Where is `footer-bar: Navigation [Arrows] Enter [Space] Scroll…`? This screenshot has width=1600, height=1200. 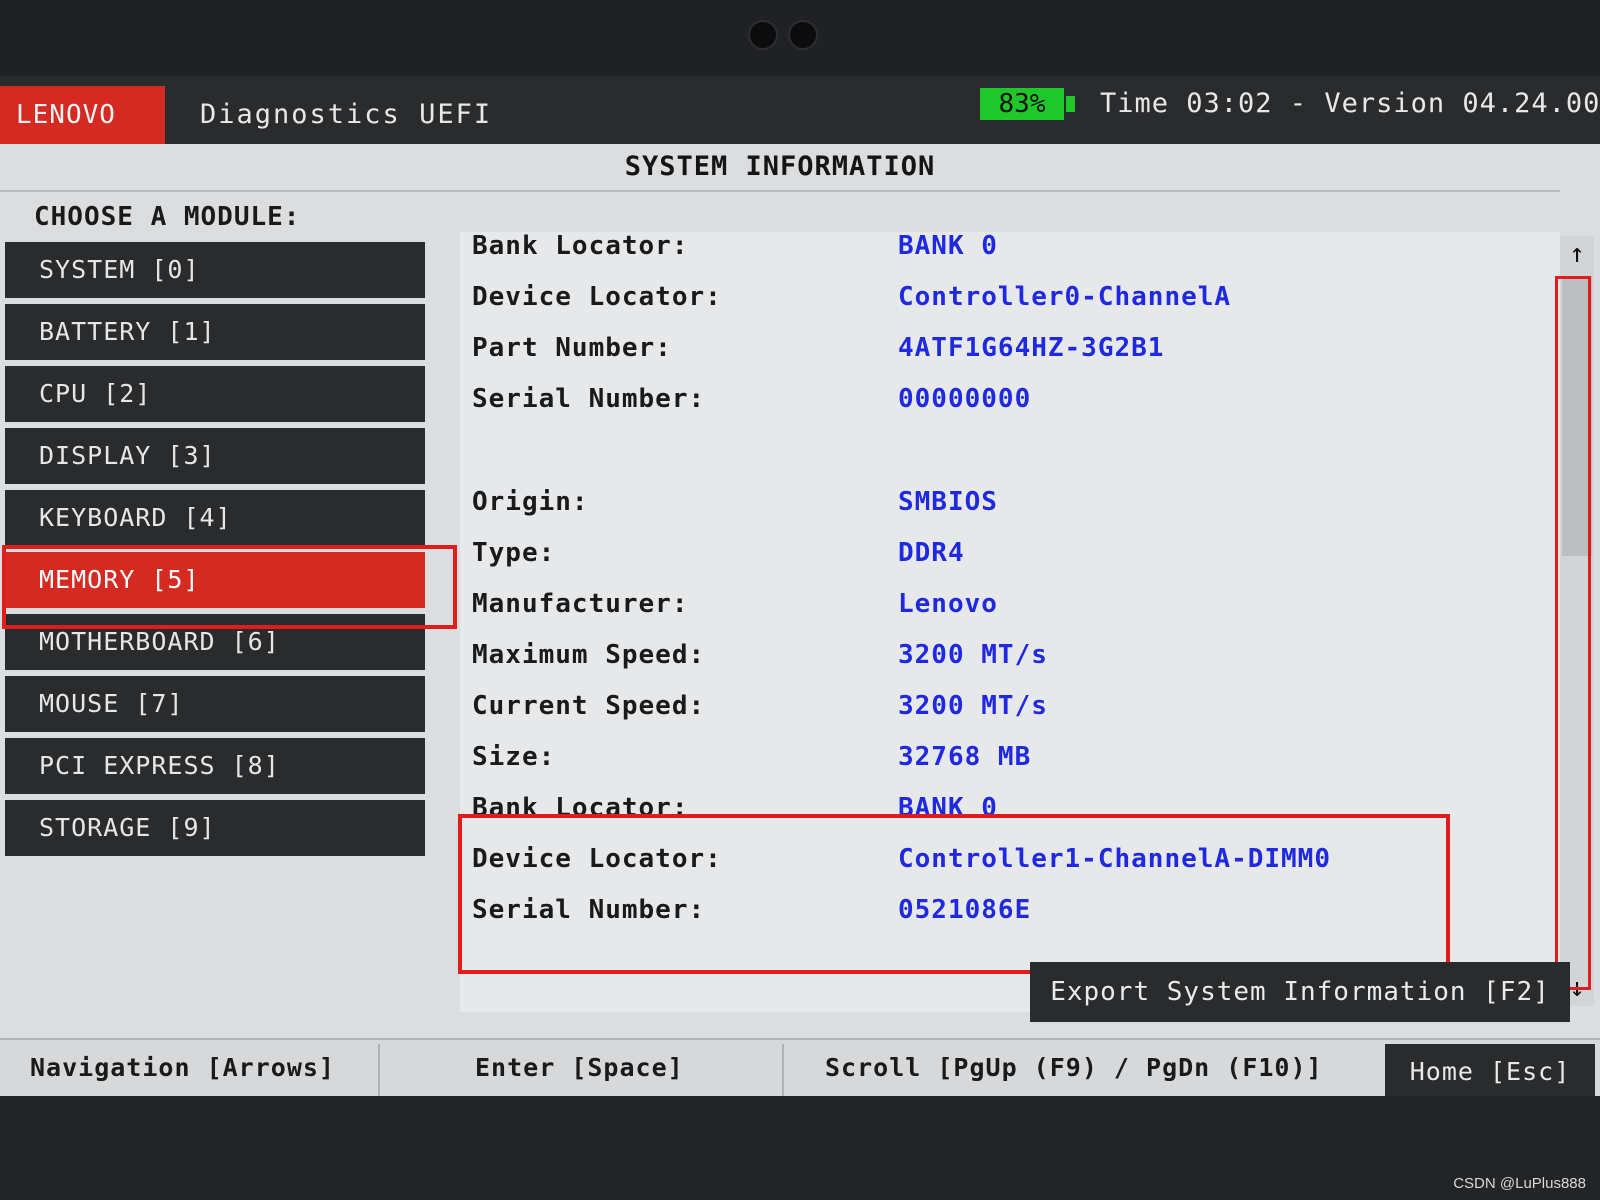 footer-bar: Navigation [Arrows] Enter [Space] Scroll… is located at coordinates (800, 1069).